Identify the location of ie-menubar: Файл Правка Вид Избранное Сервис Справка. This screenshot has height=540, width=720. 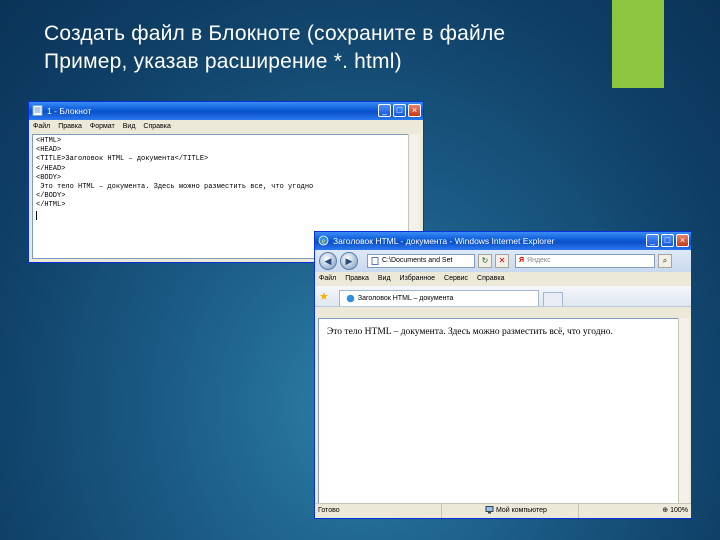
(503, 279).